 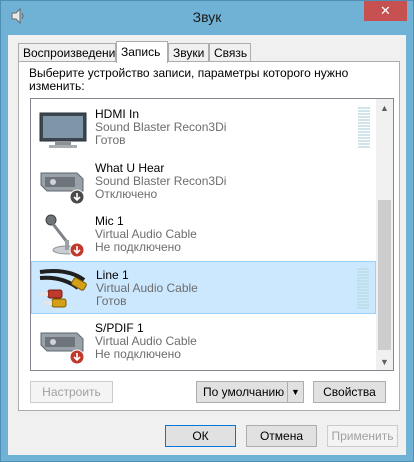 What do you see at coordinates (295, 392) in the screenshot?
I see `chevron-down-icon: ▼` at bounding box center [295, 392].